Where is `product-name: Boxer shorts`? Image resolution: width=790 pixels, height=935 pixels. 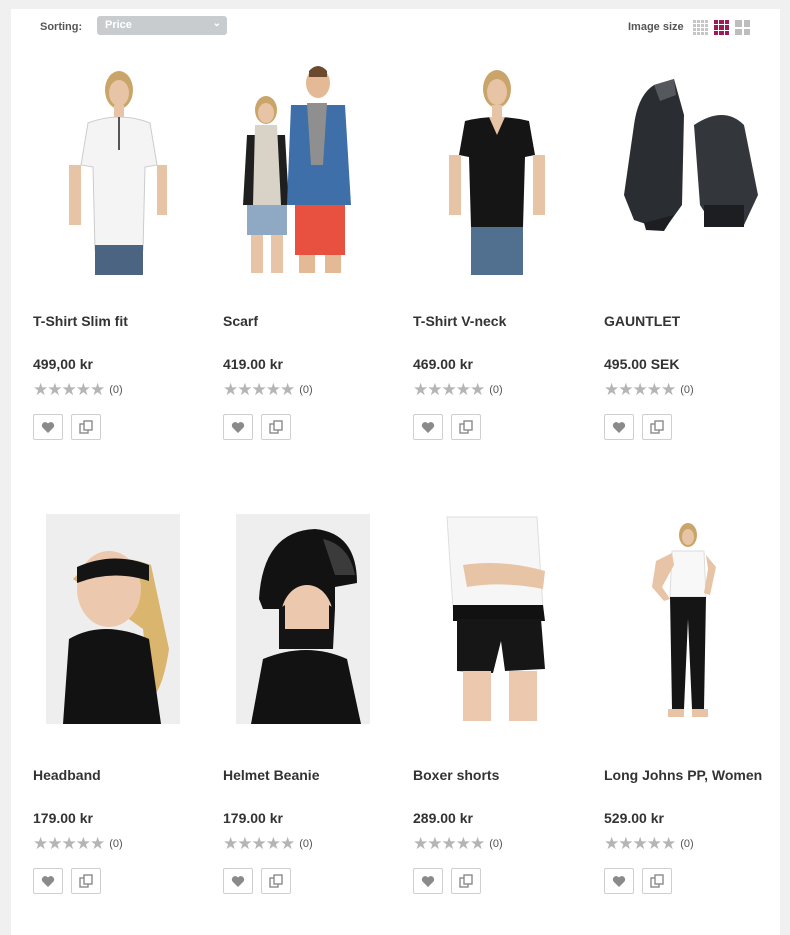
product-name: Boxer shorts is located at coordinates (456, 775).